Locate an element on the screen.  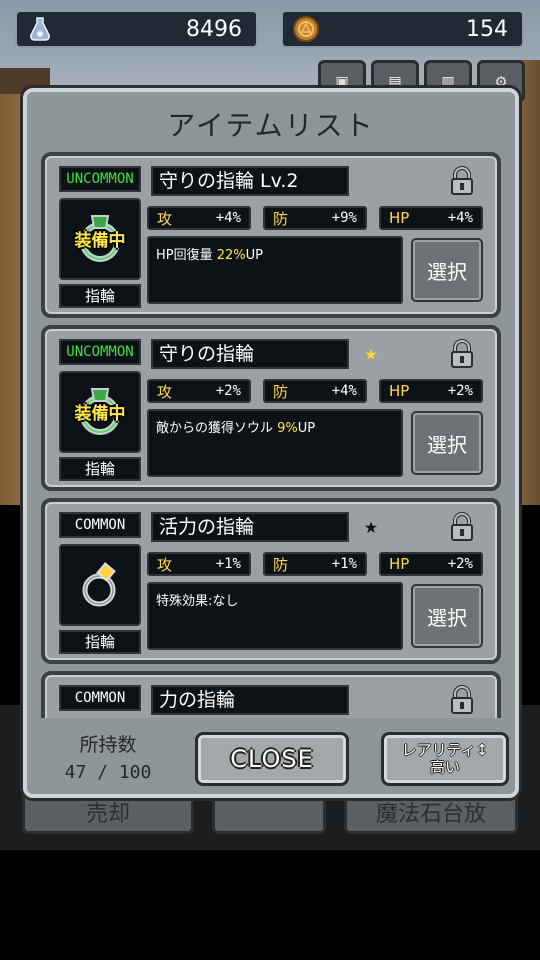
item-name: 守りの指輪 Lv.2 is located at coordinates (250, 181).